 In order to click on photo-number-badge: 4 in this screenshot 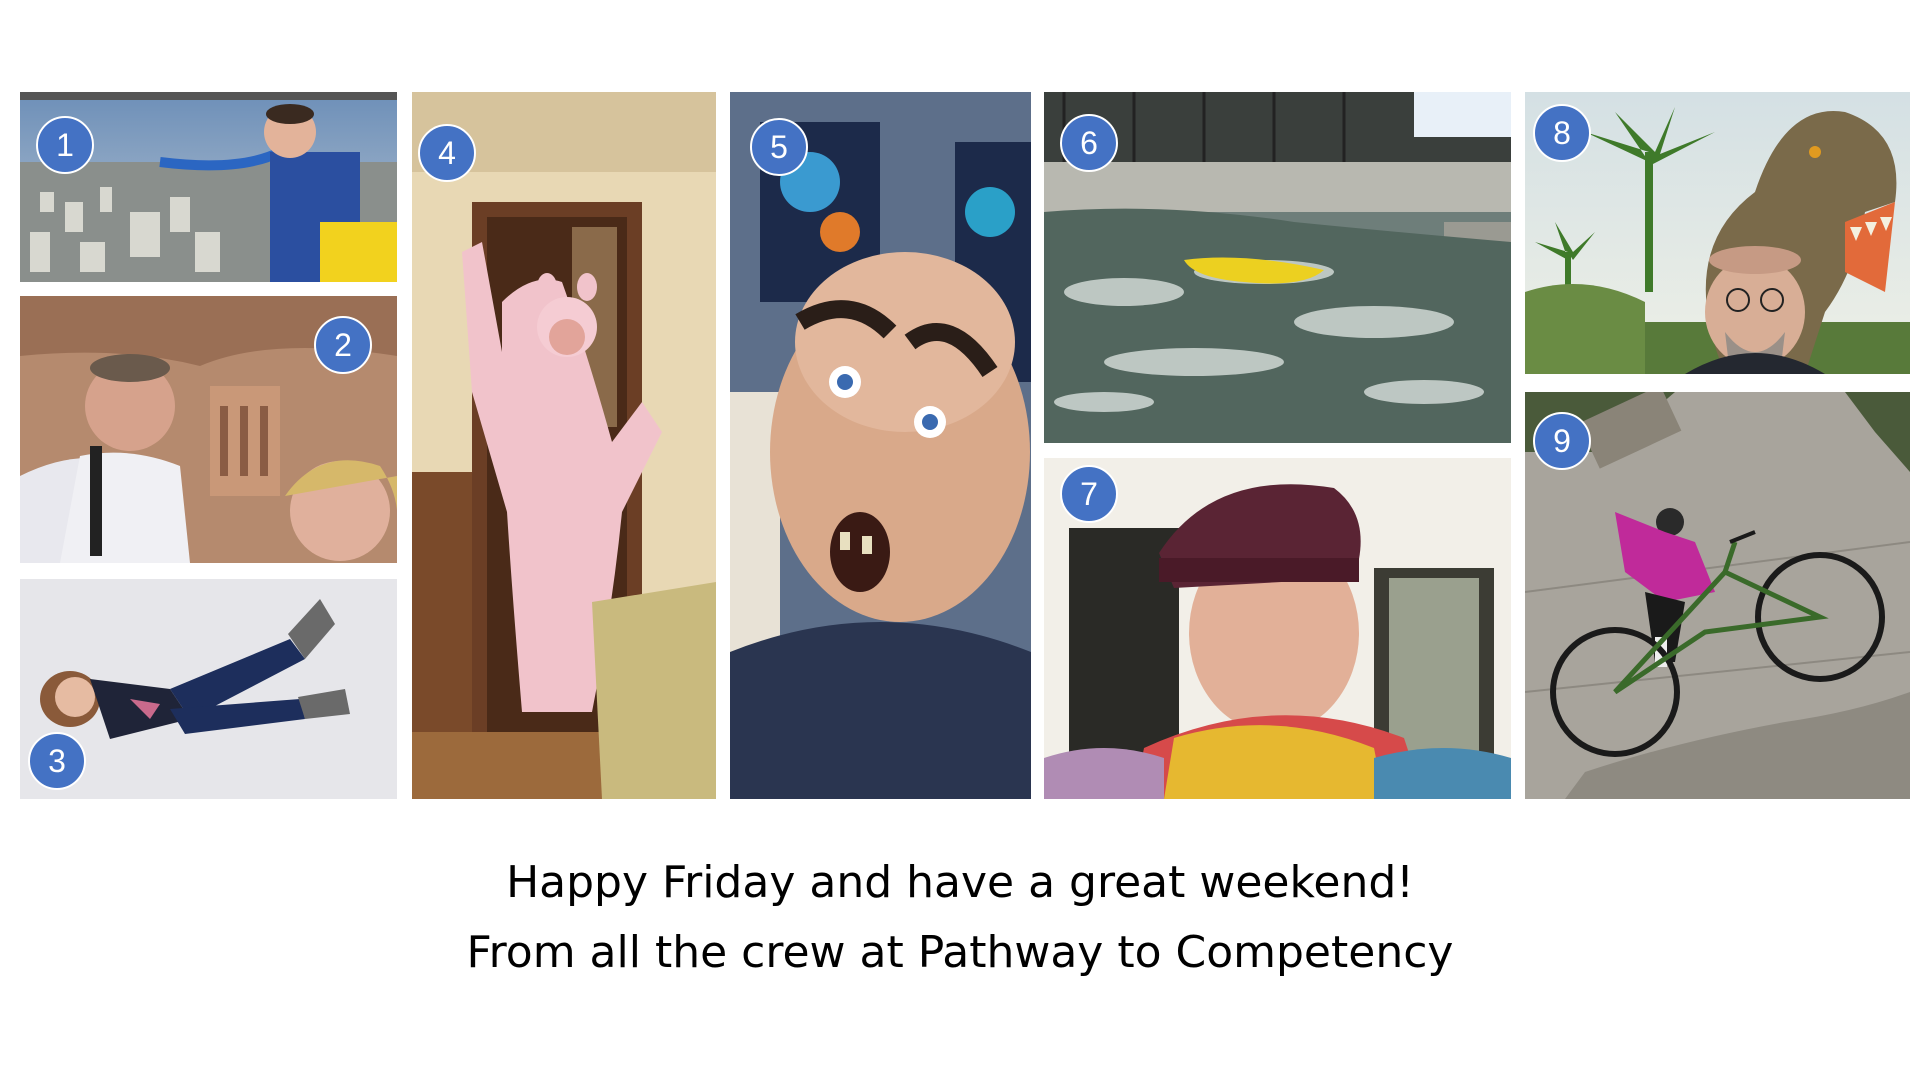, I will do `click(447, 153)`.